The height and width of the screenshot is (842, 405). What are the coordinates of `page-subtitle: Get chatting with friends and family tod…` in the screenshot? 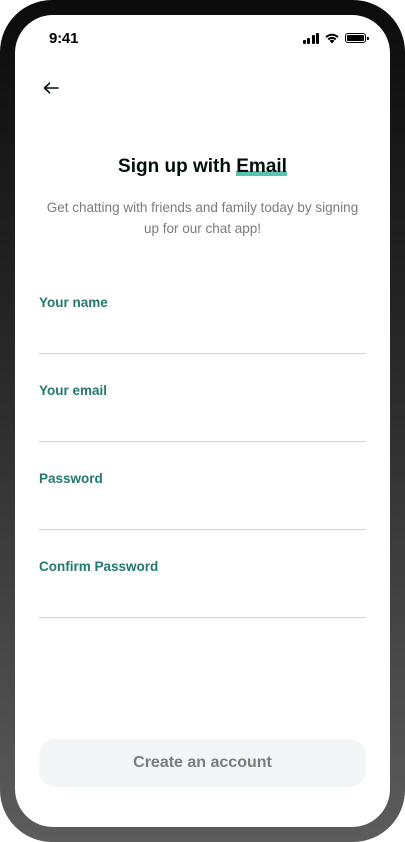 It's located at (202, 218).